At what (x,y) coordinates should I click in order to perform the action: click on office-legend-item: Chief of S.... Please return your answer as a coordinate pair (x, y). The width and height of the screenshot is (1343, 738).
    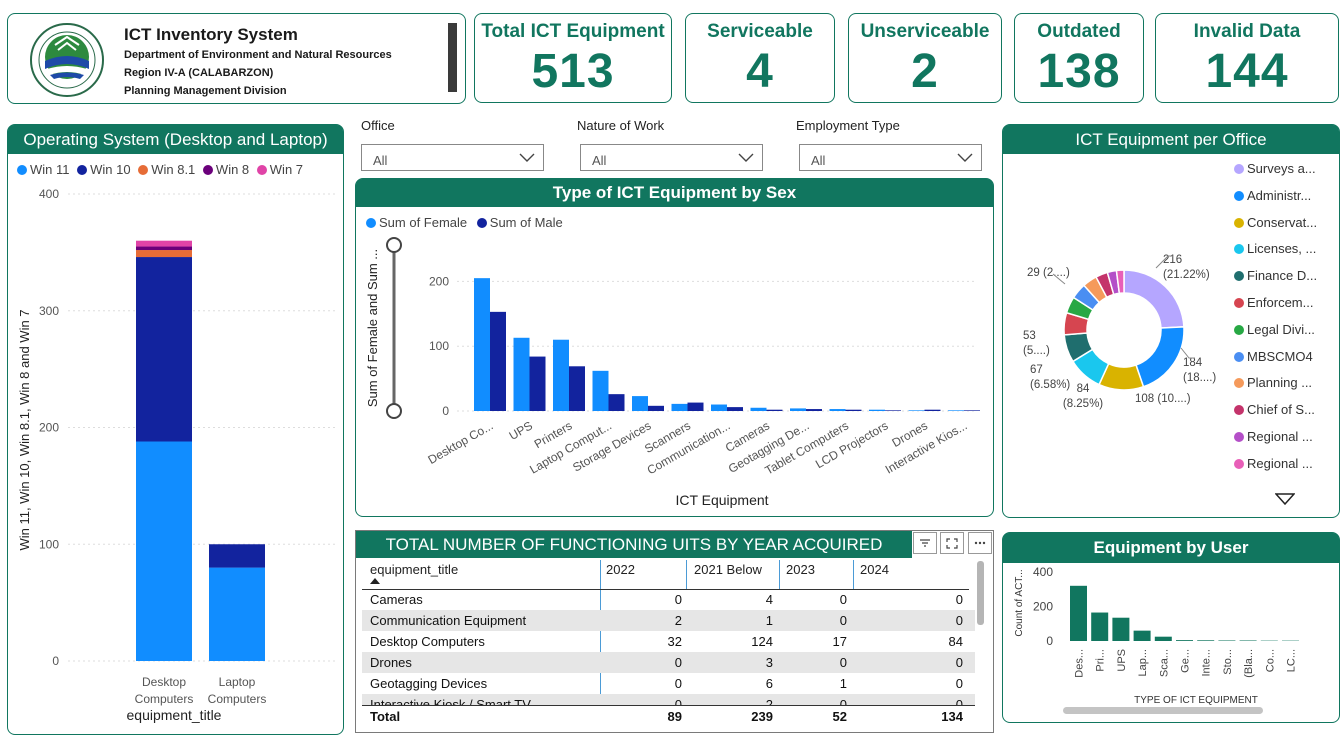
    Looking at the image, I should click on (1274, 409).